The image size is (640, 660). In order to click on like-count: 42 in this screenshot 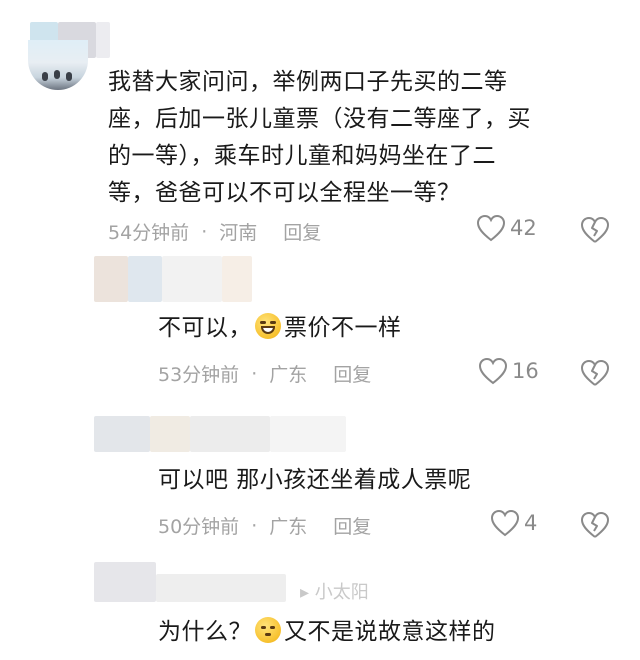, I will do `click(523, 228)`.